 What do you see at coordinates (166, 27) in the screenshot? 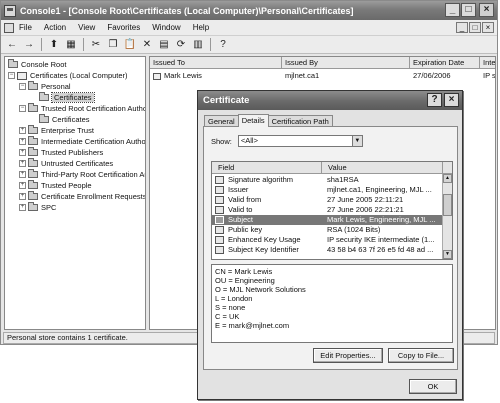
I see `menu-window: Window` at bounding box center [166, 27].